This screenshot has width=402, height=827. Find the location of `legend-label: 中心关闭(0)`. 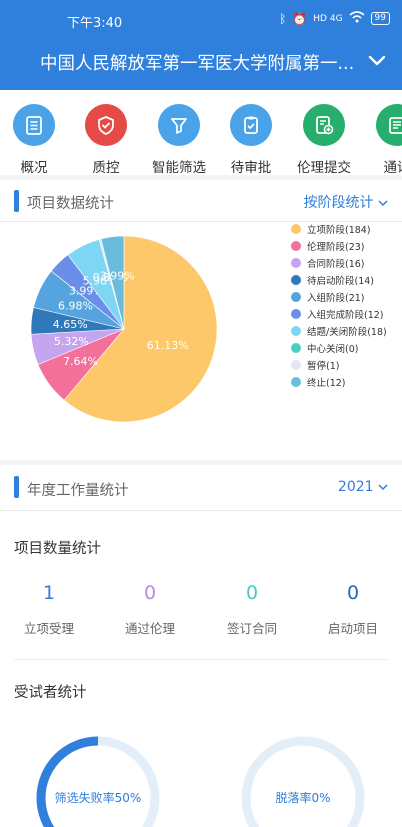

legend-label: 中心关闭(0) is located at coordinates (333, 349).